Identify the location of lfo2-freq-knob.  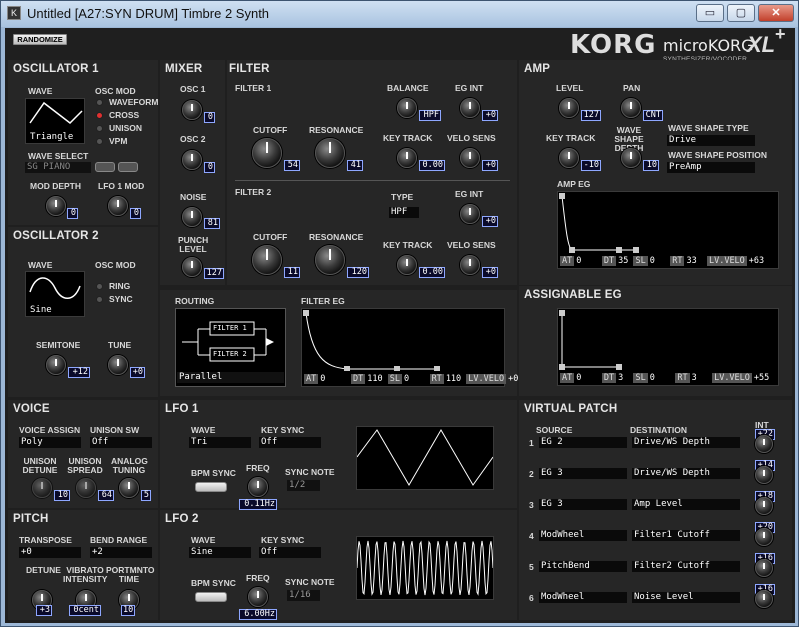
(258, 597).